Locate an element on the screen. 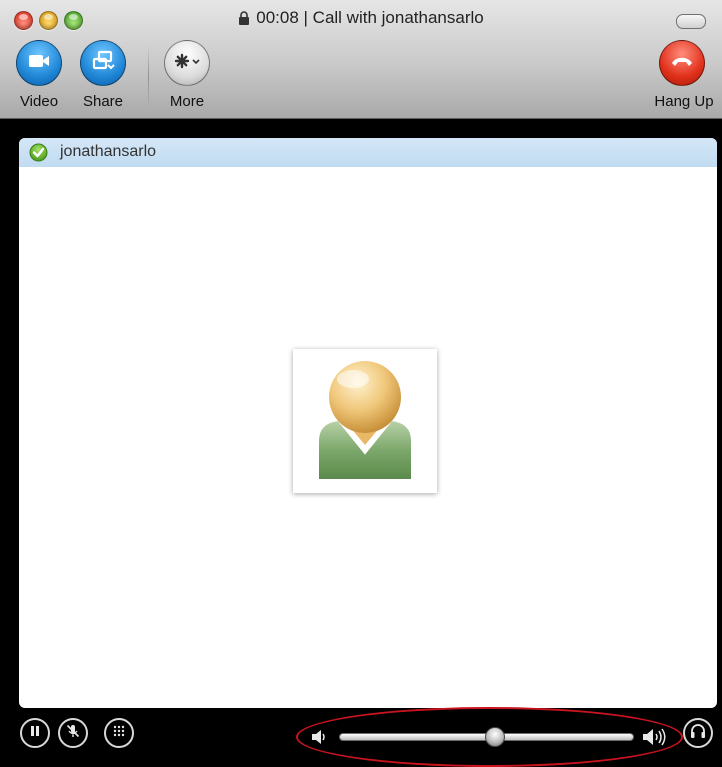 The width and height of the screenshot is (722, 767). dialpad-icon is located at coordinates (119, 733).